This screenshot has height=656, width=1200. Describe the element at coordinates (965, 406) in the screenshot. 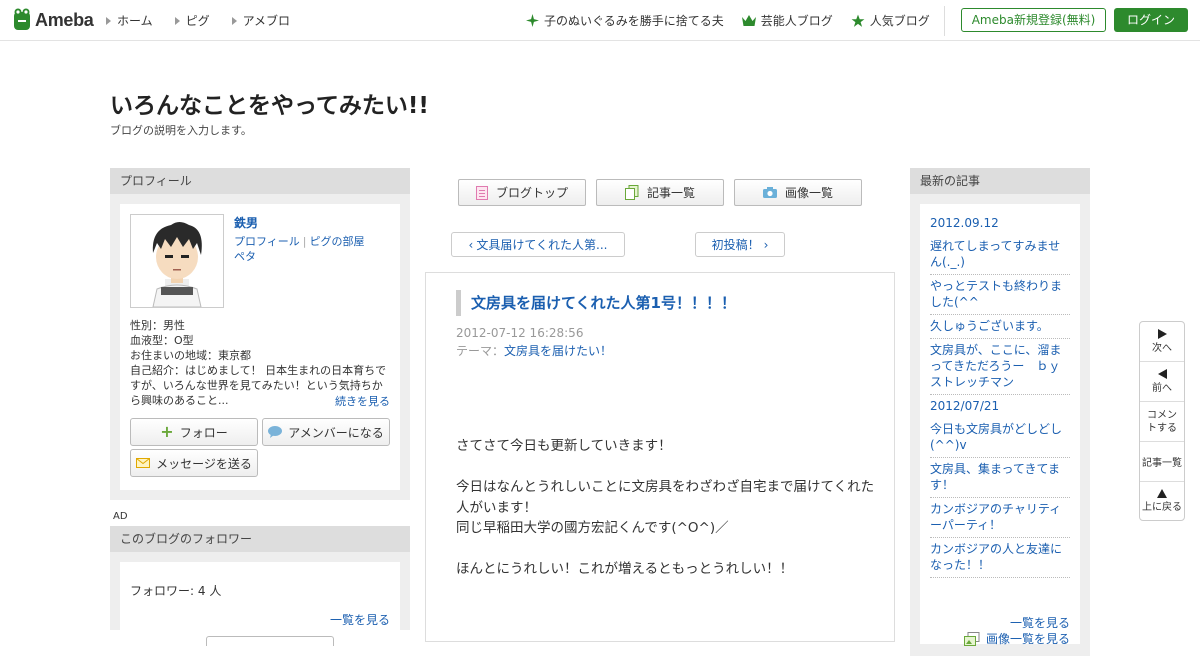

I see `recent-date: 2012/07/21` at that location.